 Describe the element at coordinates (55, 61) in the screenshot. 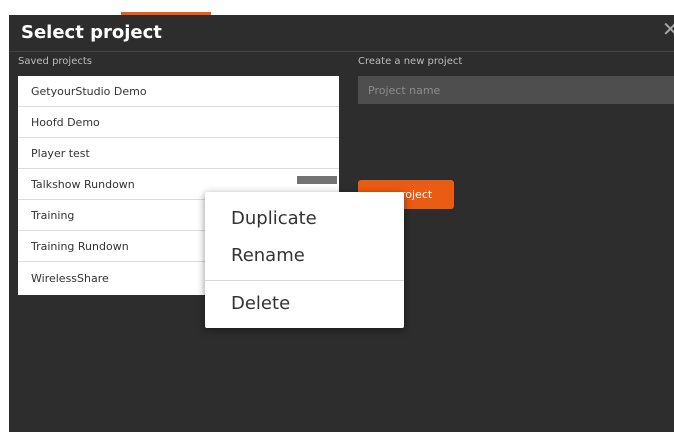

I see `saved-projects-label: Saved projects` at that location.